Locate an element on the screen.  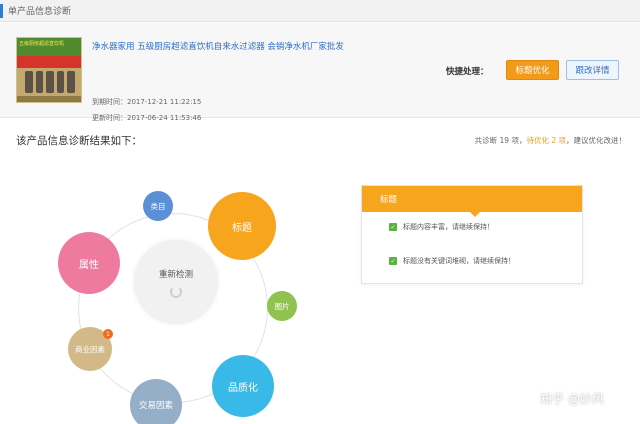
node-title: 标题 is located at coordinates (242, 226).